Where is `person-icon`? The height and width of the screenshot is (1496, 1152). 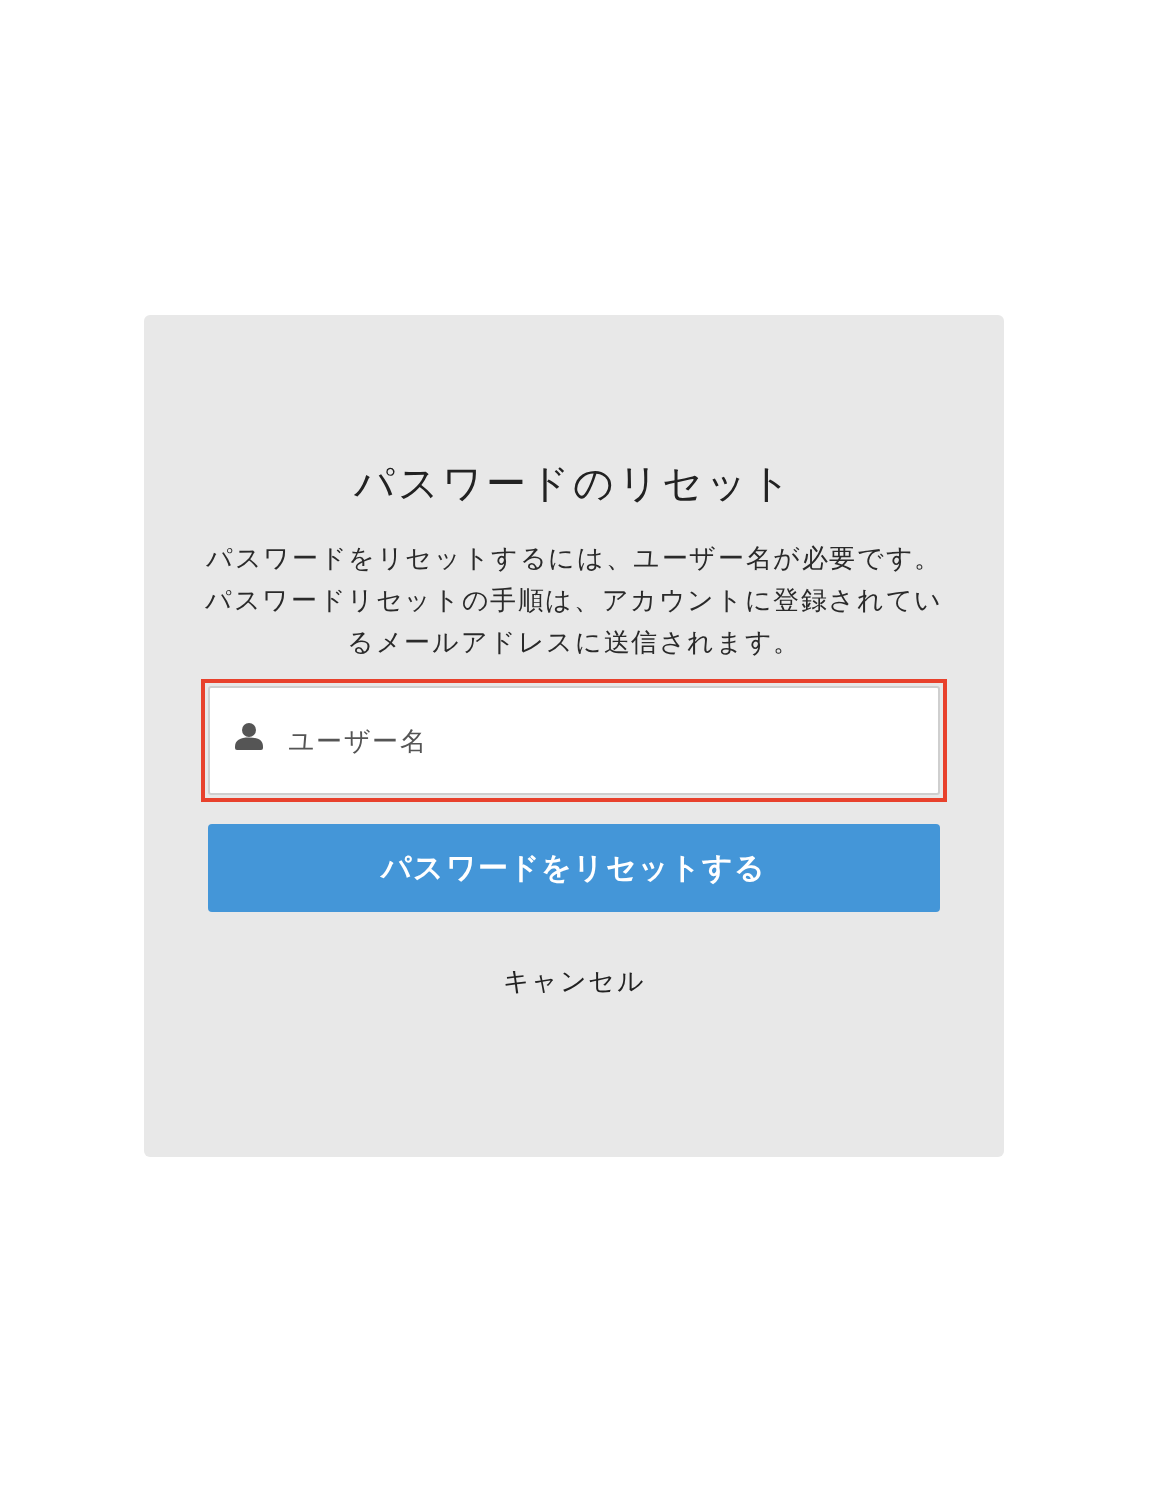
person-icon is located at coordinates (249, 736).